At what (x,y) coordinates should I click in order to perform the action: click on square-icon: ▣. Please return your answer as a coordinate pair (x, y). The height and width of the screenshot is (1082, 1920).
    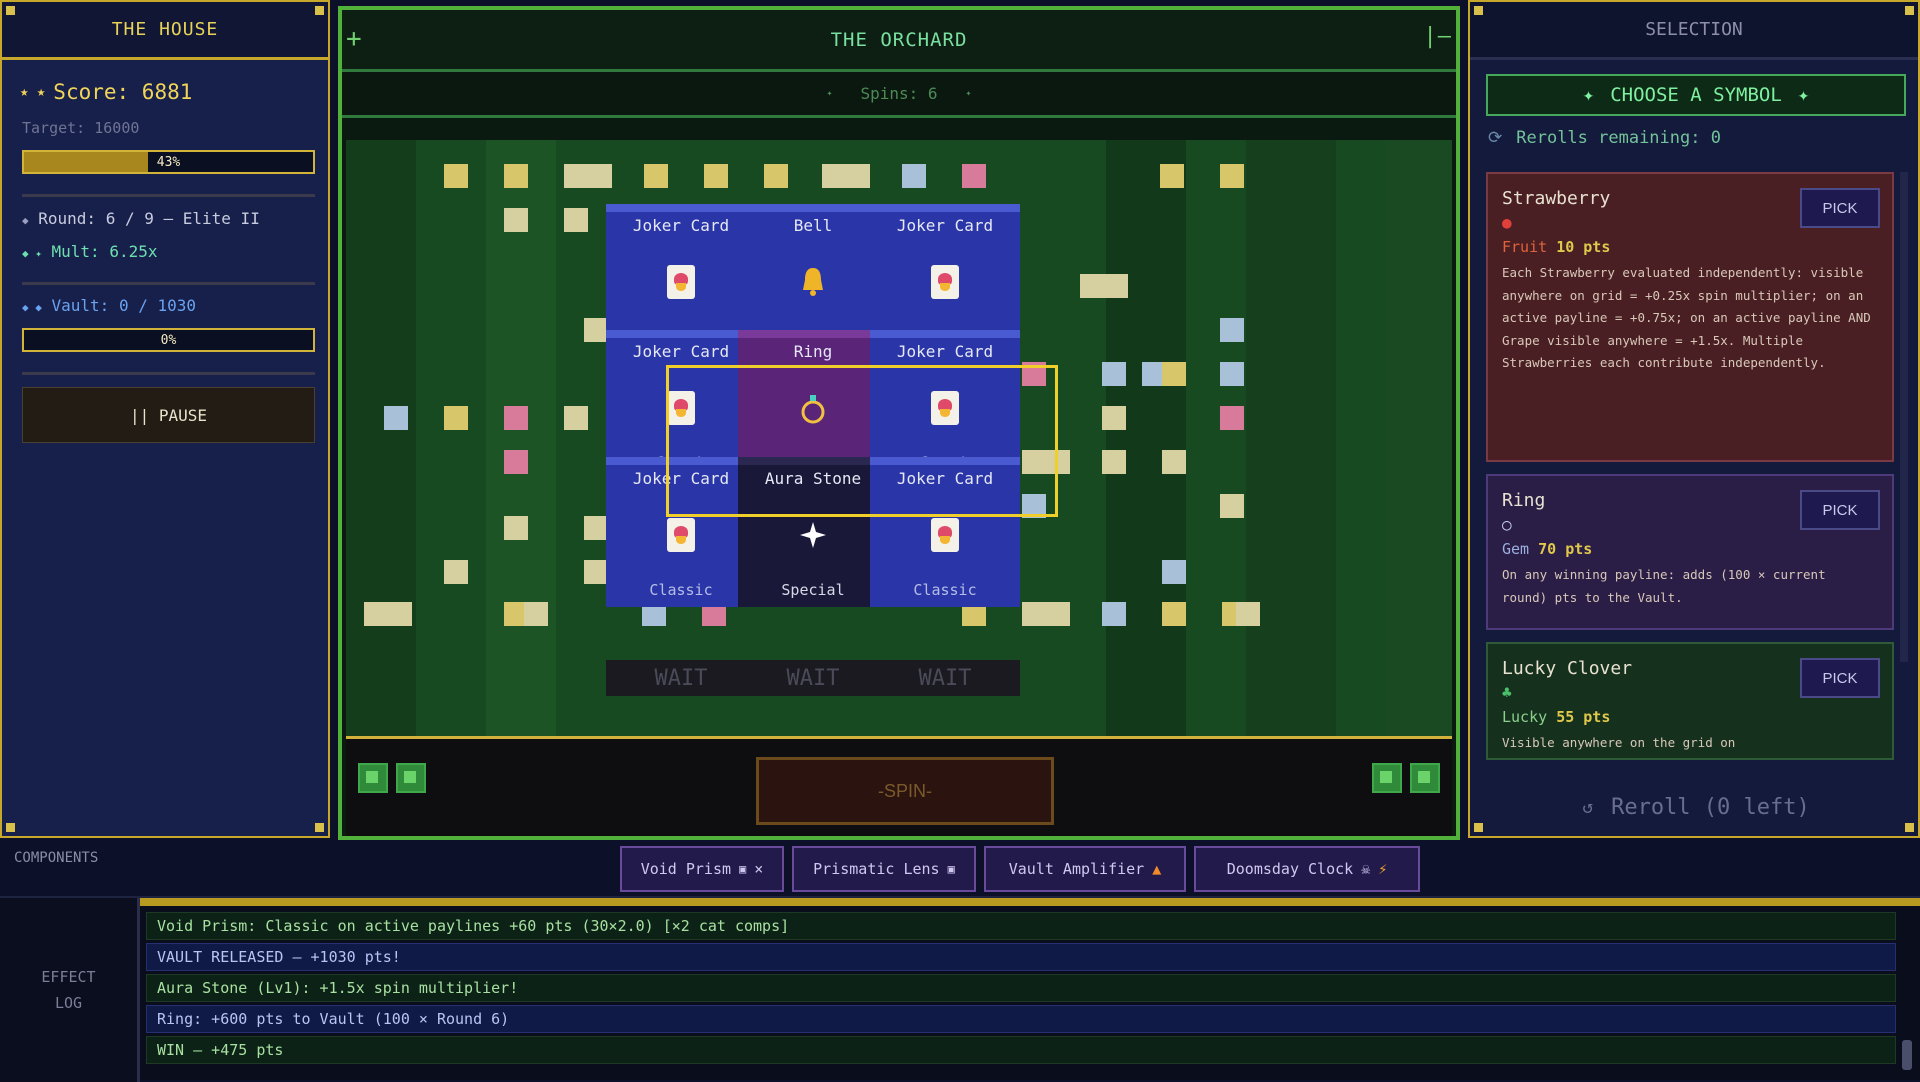
    Looking at the image, I should click on (951, 869).